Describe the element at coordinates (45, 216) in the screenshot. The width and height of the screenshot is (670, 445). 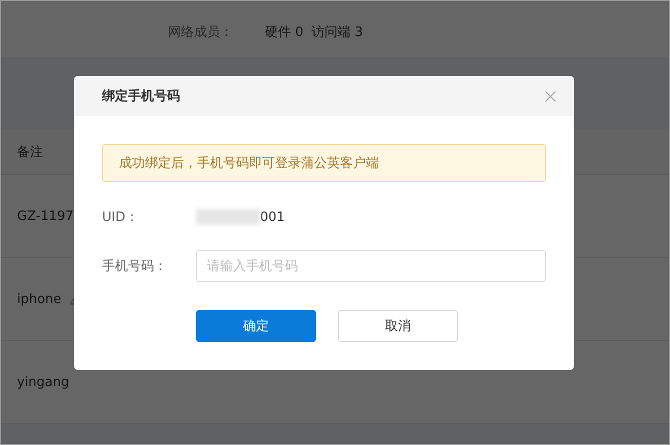
I see `table-cell: GZ-1197` at that location.